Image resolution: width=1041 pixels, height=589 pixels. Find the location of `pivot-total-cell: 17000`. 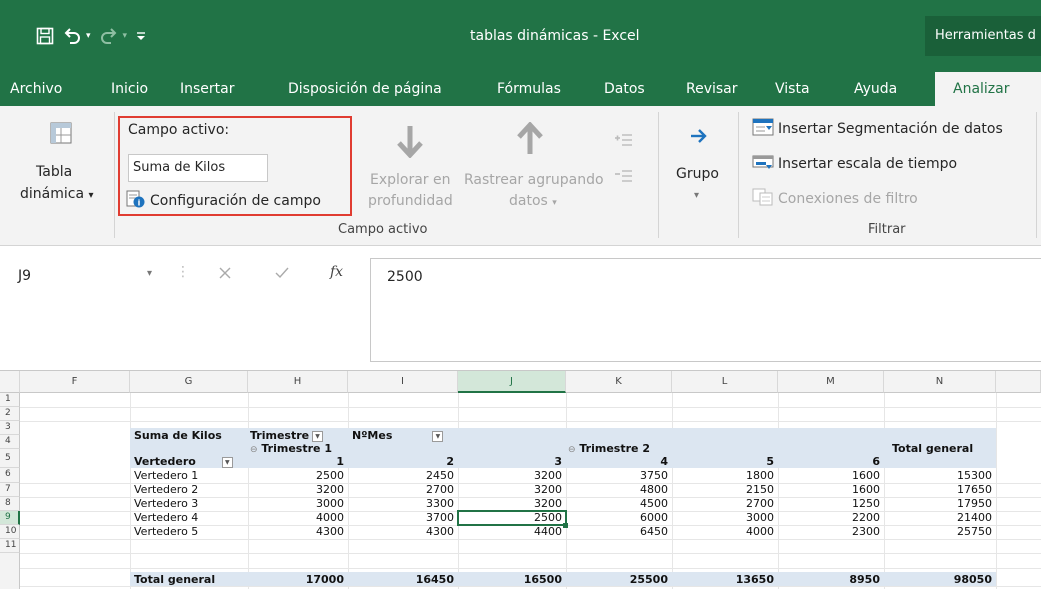

pivot-total-cell: 17000 is located at coordinates (296, 579).